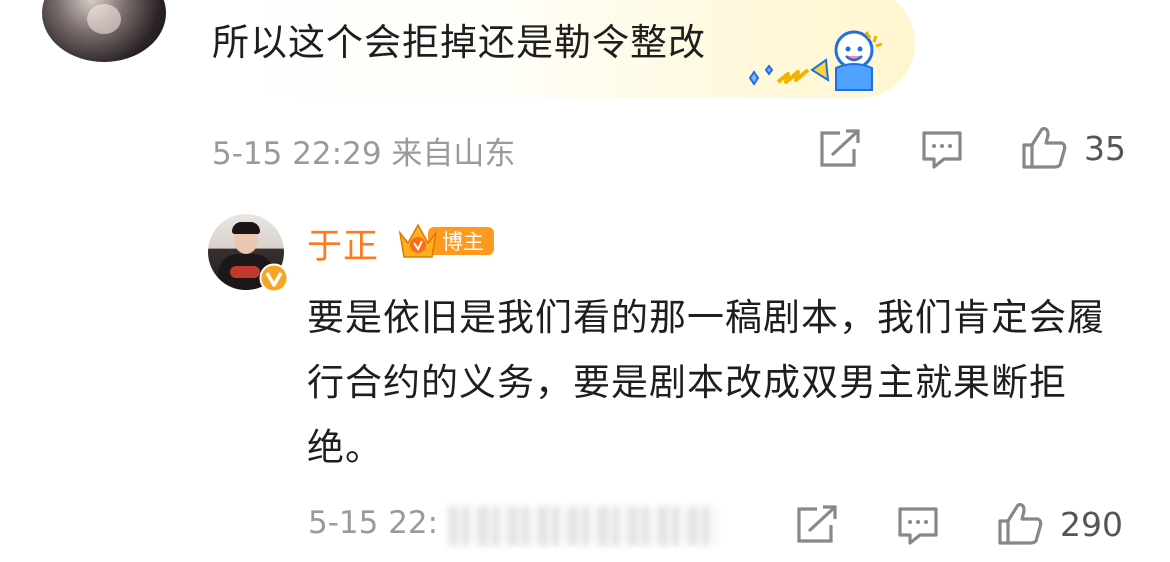  I want to click on commenter-avatar, so click(104, 31).